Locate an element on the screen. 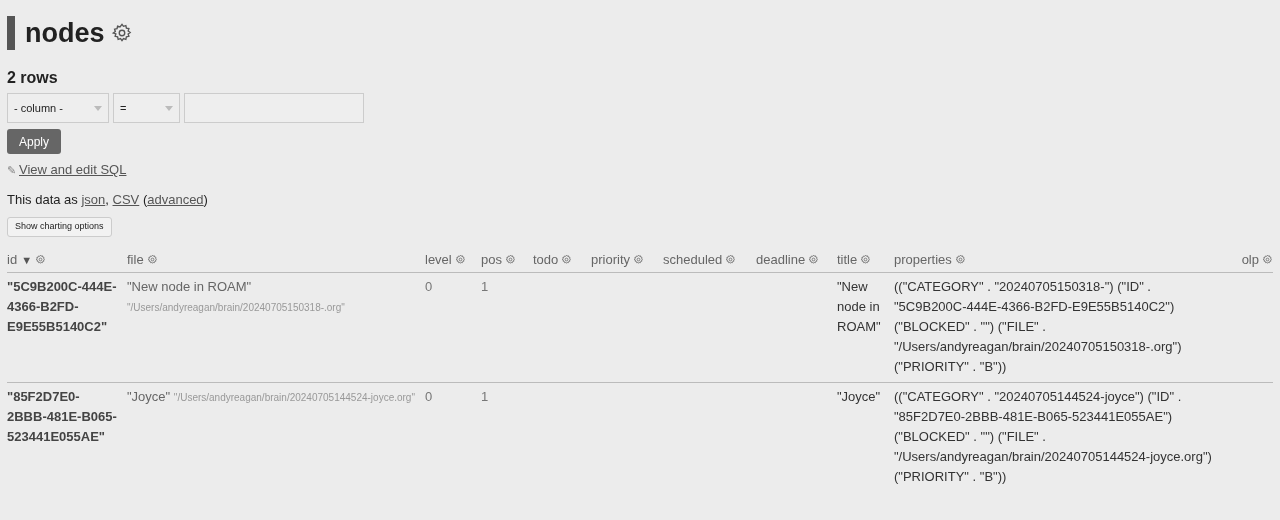 The image size is (1280, 520). column-header: scheduled is located at coordinates (693, 259).